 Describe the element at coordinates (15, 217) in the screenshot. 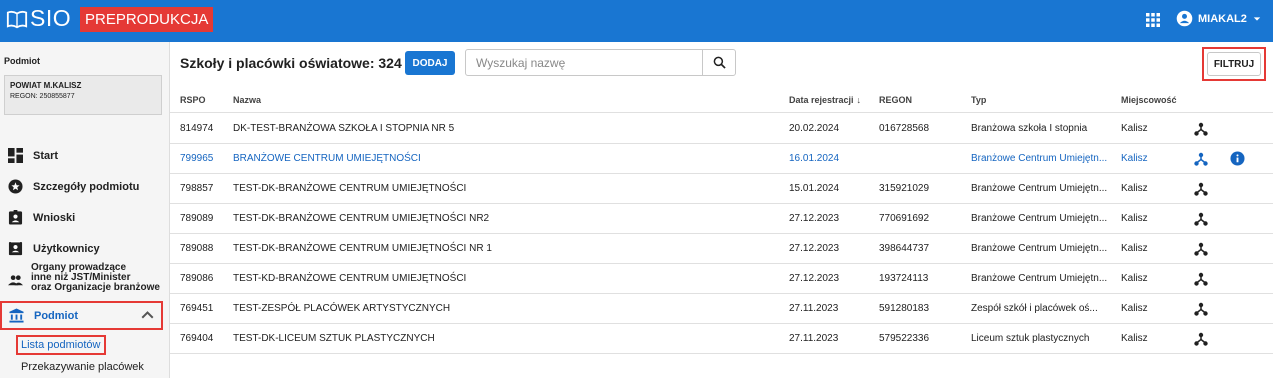

I see `assignment-ind-icon` at that location.